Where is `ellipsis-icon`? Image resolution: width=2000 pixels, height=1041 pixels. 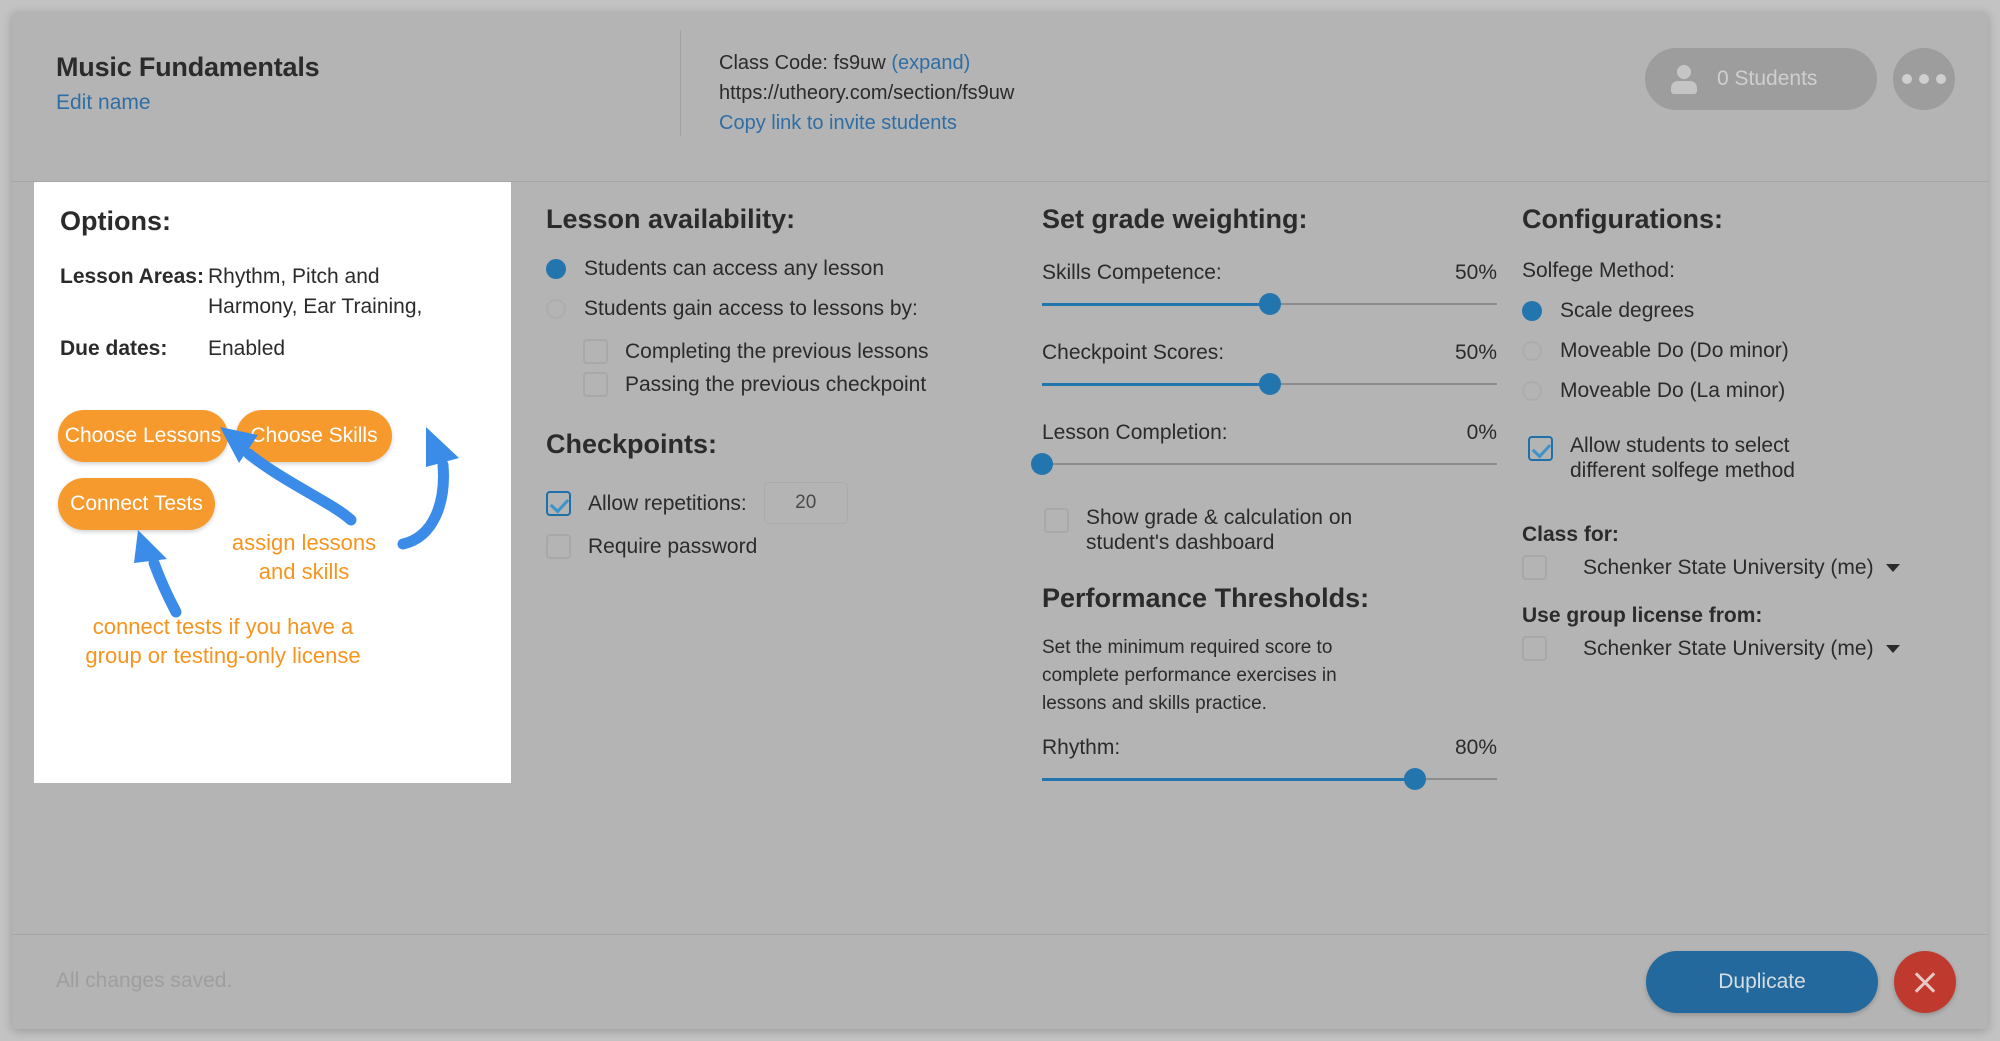
ellipsis-icon is located at coordinates (1924, 79).